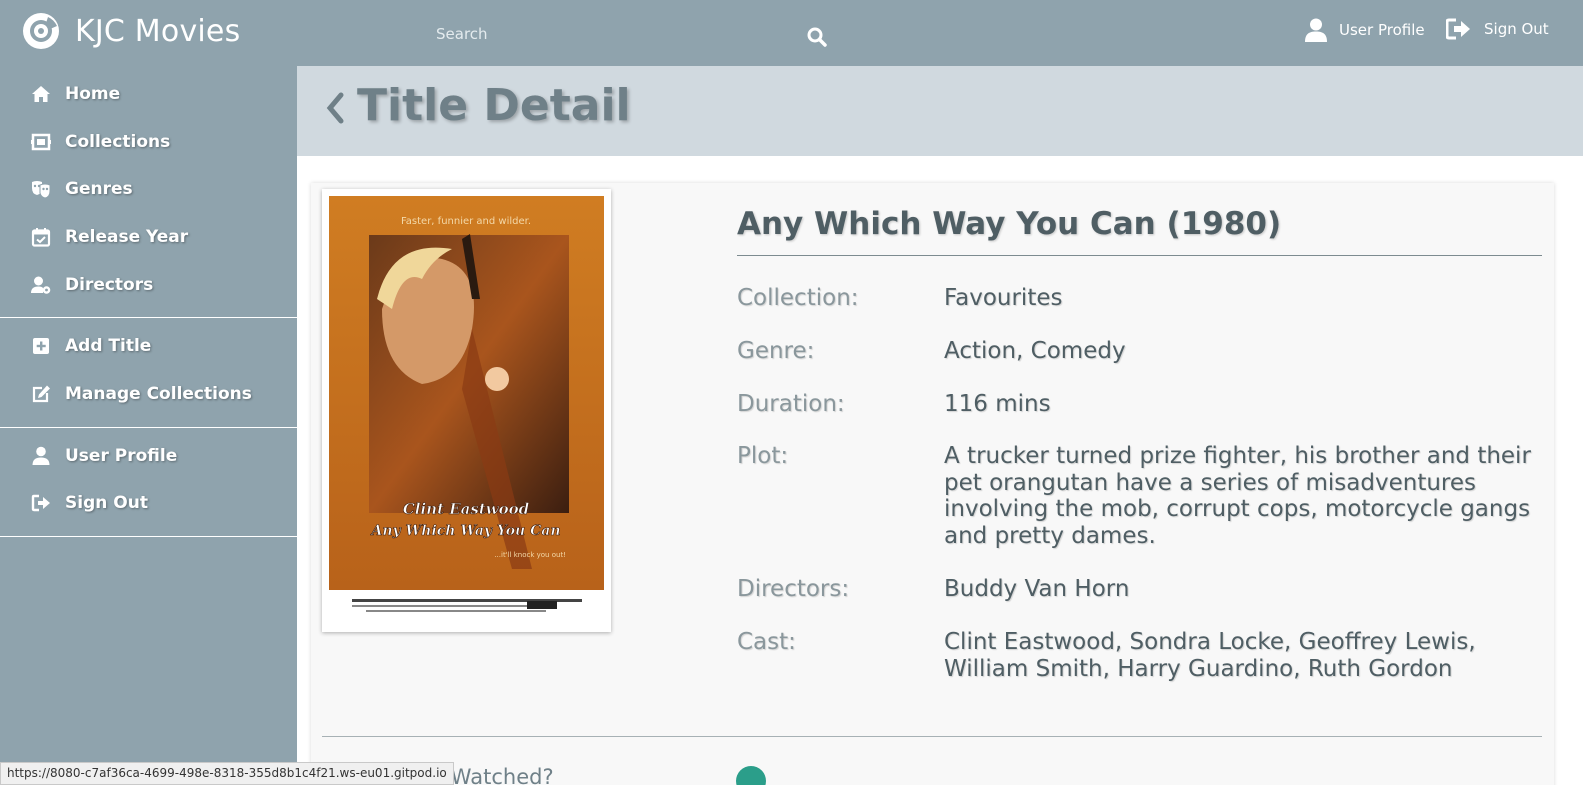  What do you see at coordinates (817, 37) in the screenshot?
I see `search-icon` at bounding box center [817, 37].